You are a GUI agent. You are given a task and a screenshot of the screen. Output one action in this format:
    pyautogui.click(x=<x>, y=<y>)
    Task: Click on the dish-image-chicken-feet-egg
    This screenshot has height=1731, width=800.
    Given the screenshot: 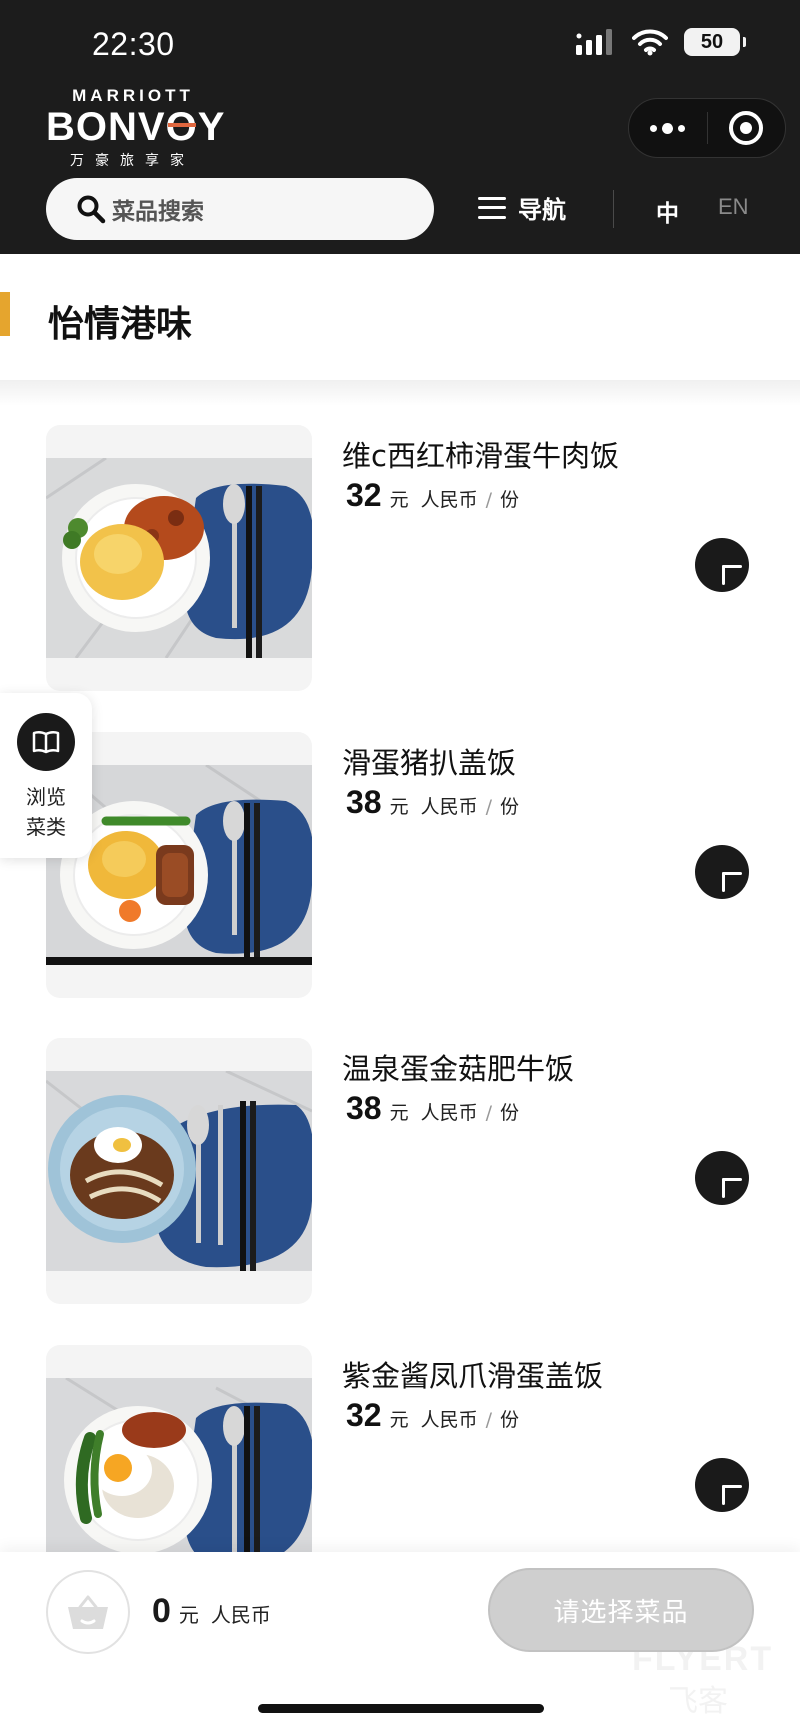 What is the action you would take?
    pyautogui.click(x=179, y=1478)
    